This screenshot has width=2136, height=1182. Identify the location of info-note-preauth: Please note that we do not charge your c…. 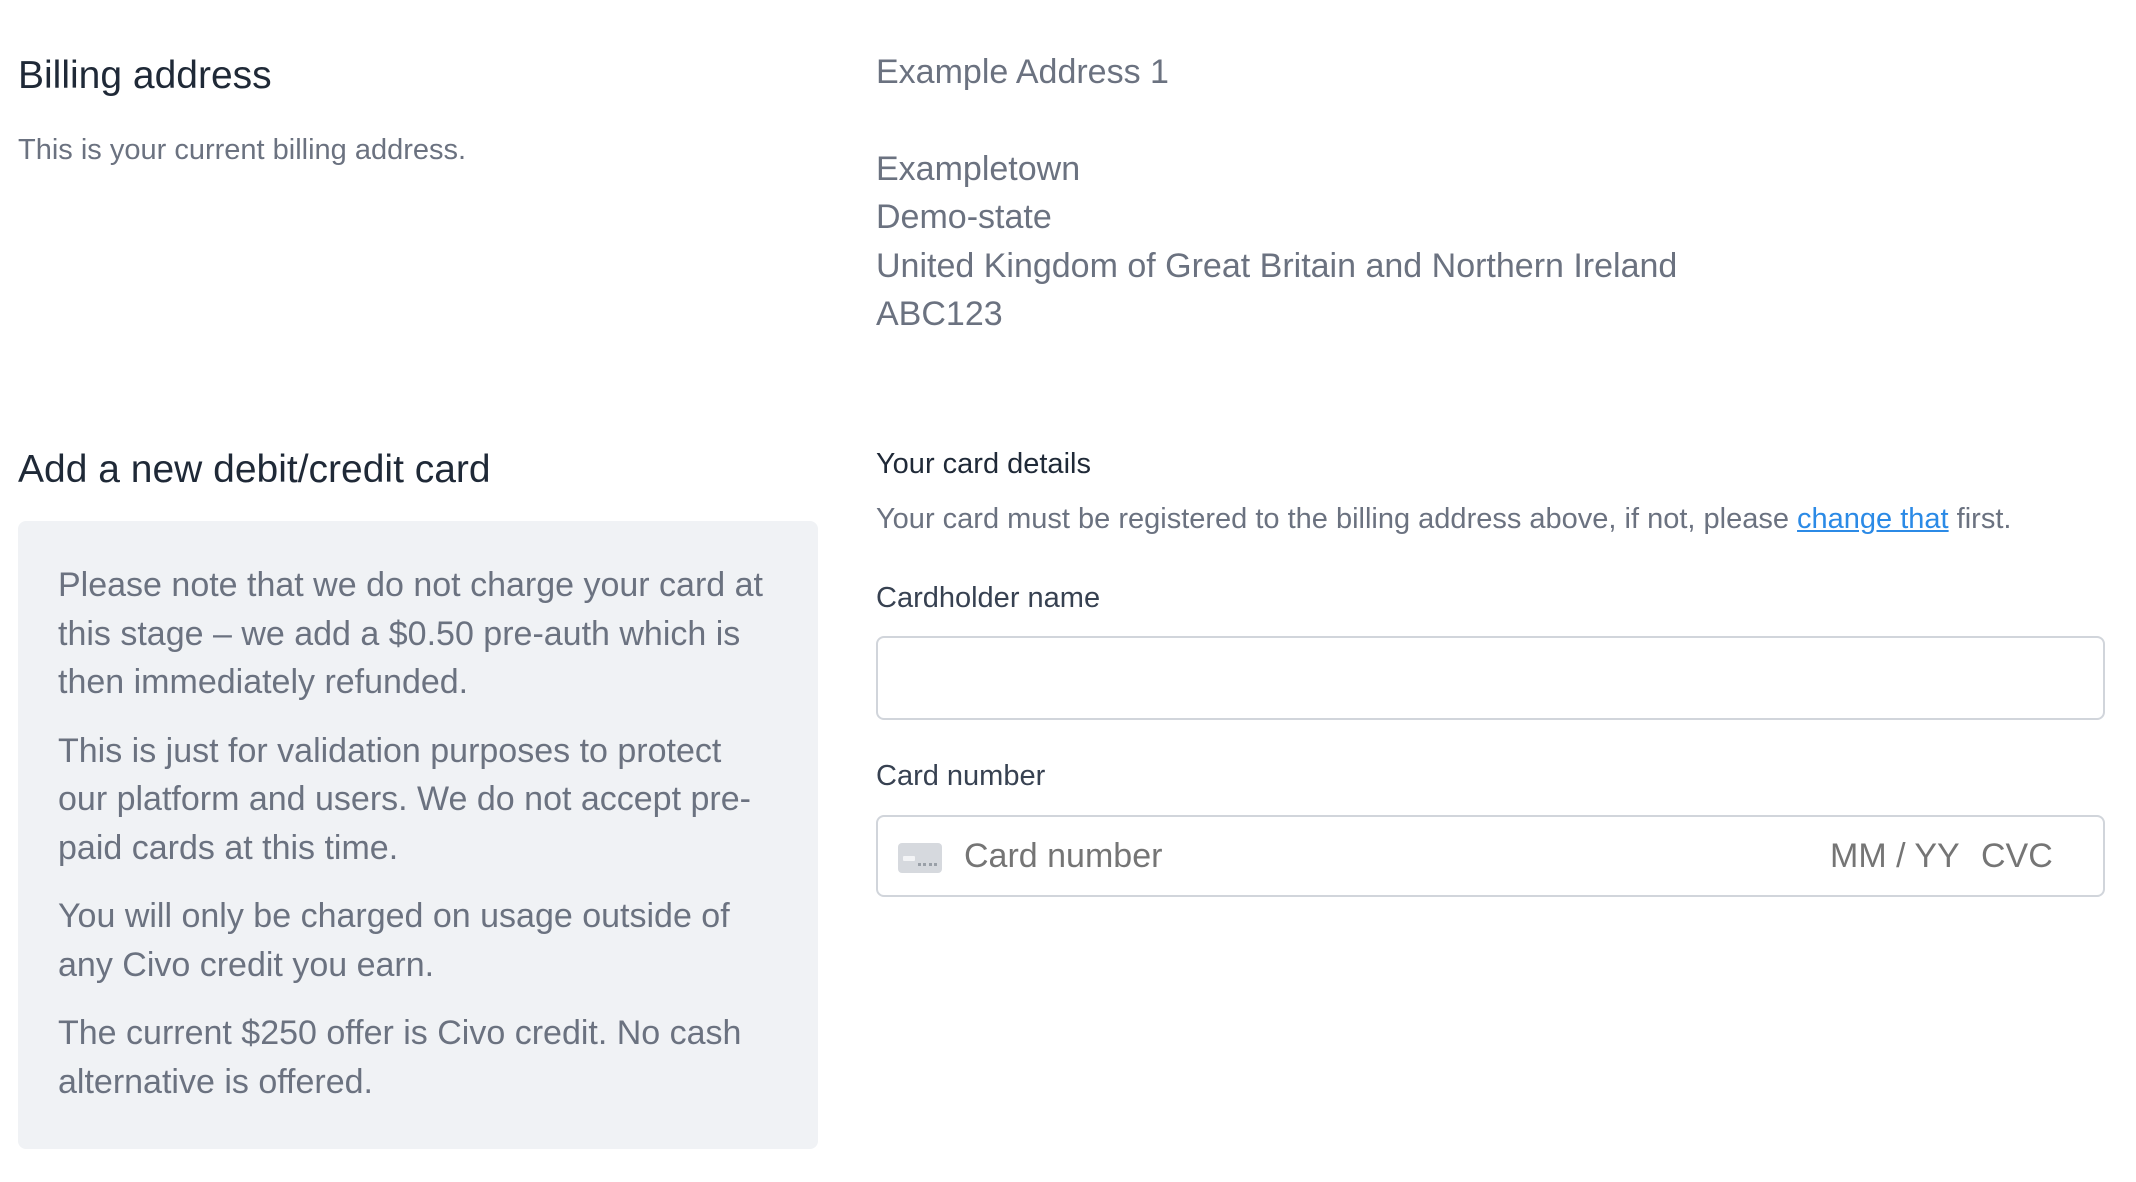
(411, 633).